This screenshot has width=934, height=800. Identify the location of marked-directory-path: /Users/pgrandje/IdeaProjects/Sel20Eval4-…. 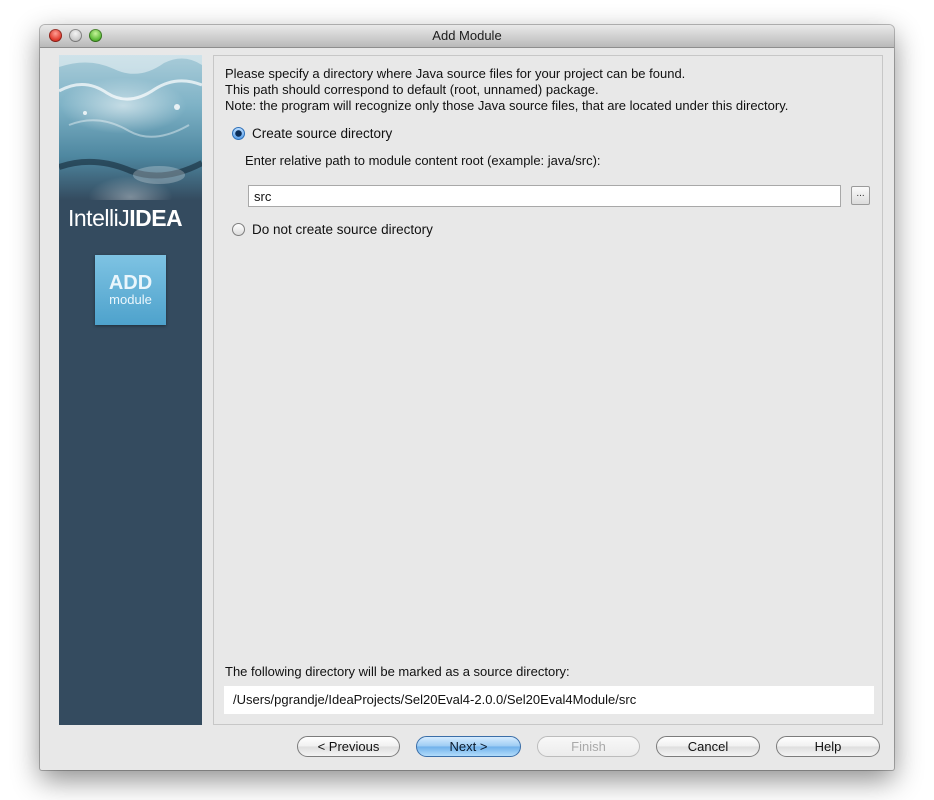
(549, 700).